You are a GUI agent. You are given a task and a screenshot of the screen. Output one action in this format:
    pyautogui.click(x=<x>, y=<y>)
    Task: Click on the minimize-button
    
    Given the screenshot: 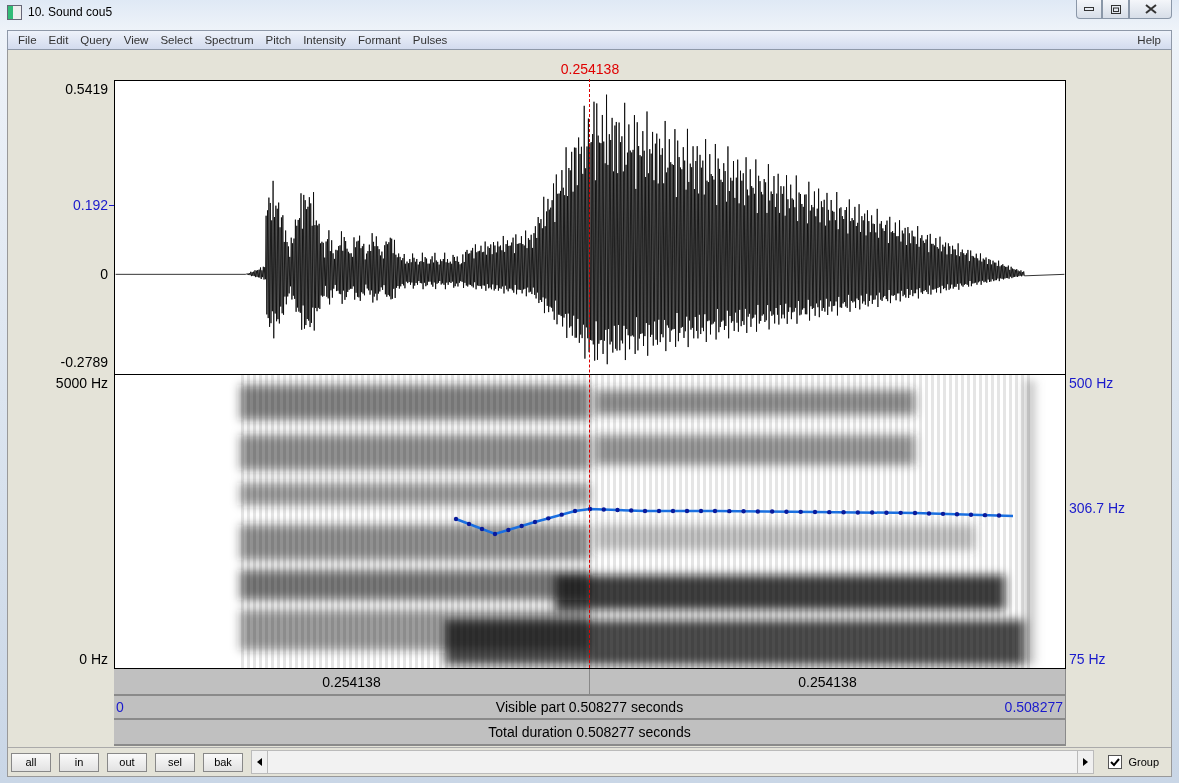 What is the action you would take?
    pyautogui.click(x=1089, y=9)
    